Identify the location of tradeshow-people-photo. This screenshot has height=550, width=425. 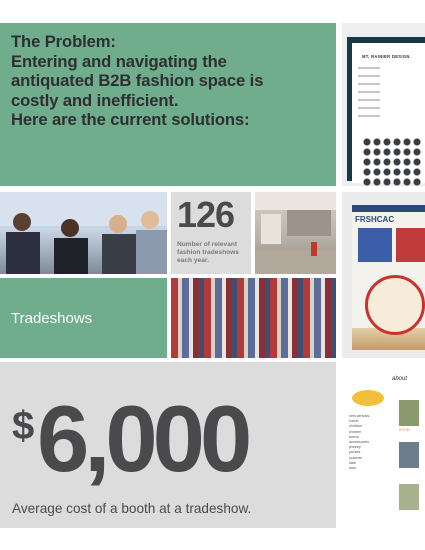
(83, 233).